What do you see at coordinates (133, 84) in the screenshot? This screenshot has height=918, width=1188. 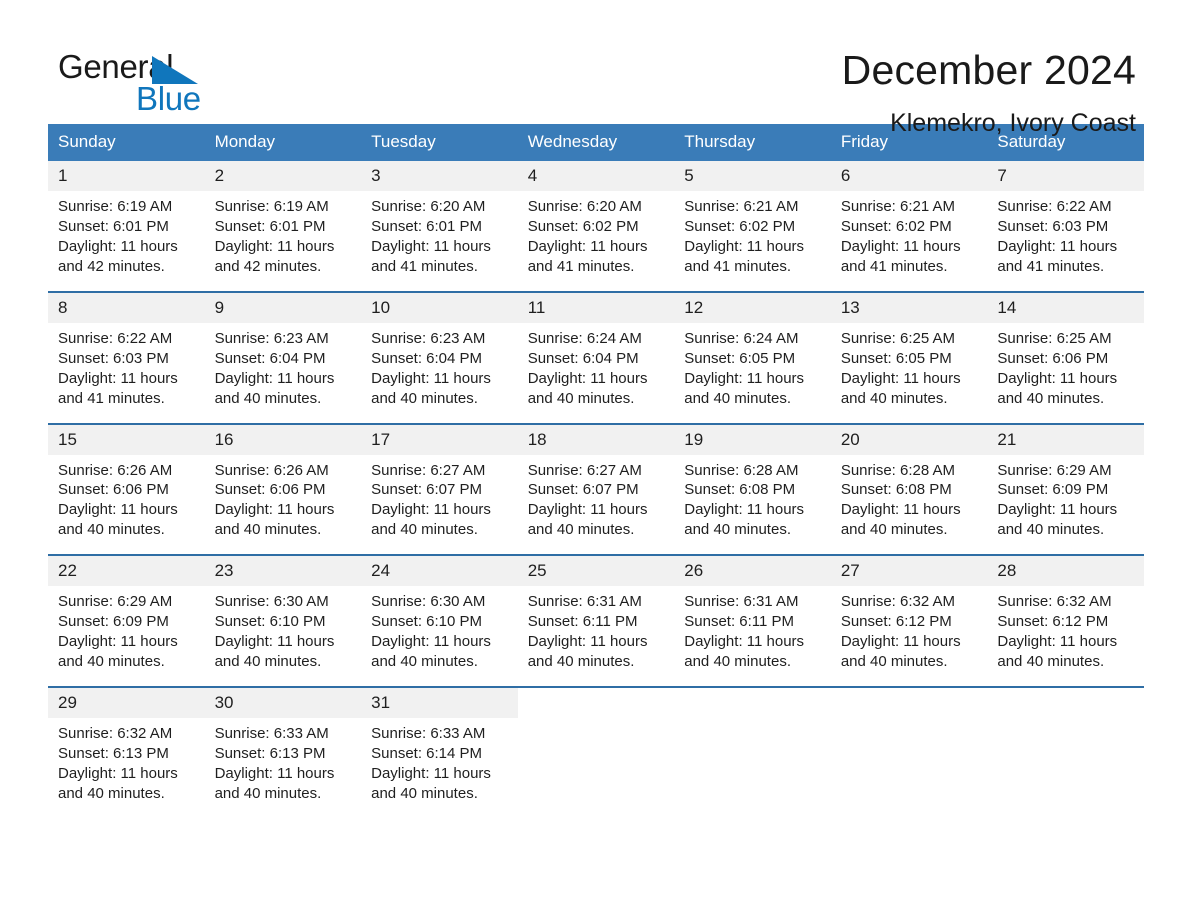 I see `generalblue-logo: General Blue` at bounding box center [133, 84].